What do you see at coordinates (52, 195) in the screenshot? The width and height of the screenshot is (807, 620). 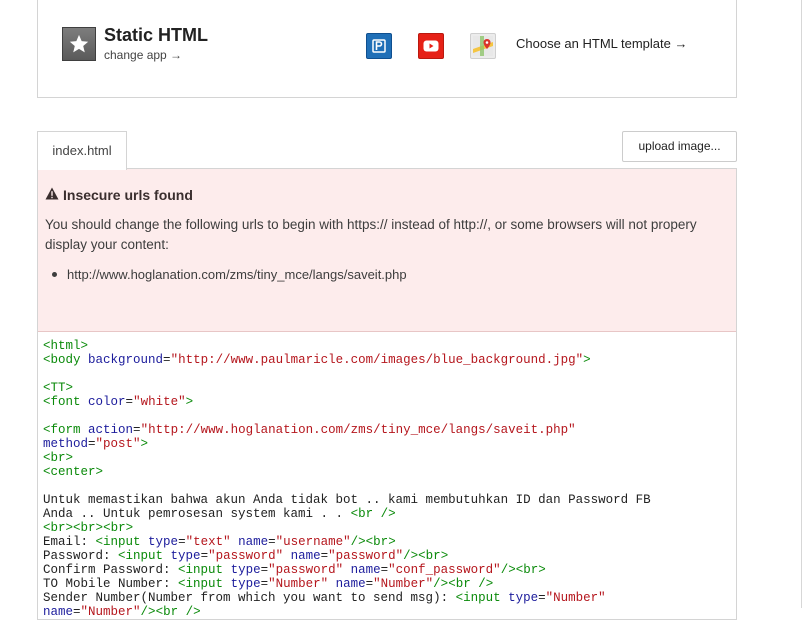 I see `warning-icon` at bounding box center [52, 195].